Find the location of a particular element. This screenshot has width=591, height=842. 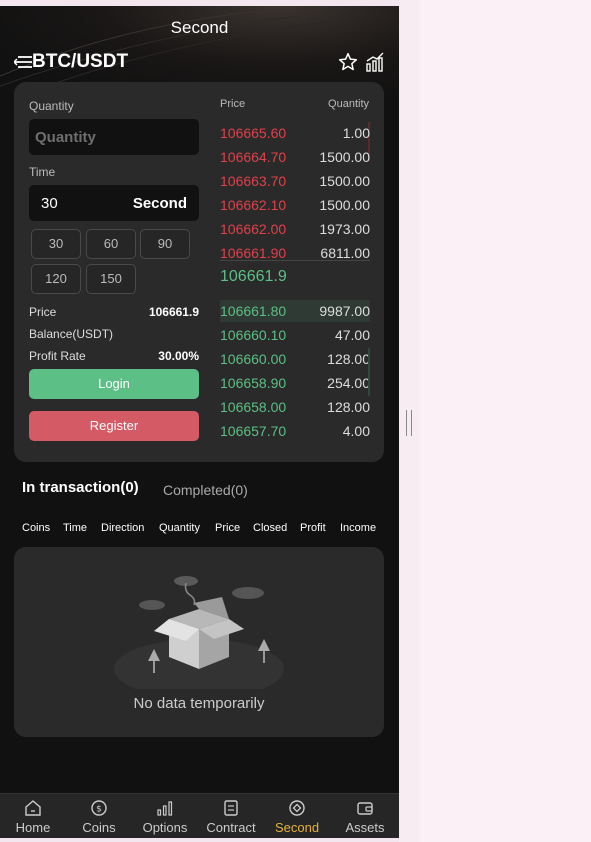

ask-price: 106664.70 is located at coordinates (253, 157).